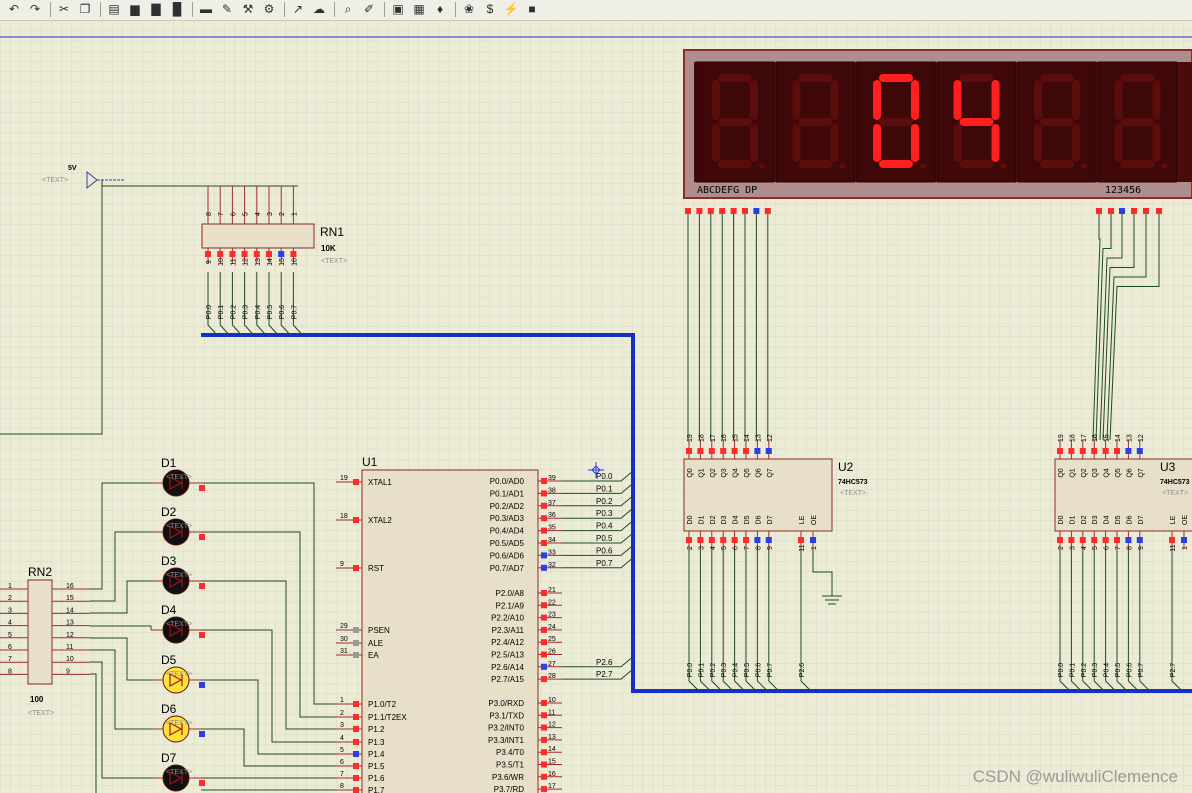  What do you see at coordinates (269, 9) in the screenshot?
I see `package-tool-icon: ⚙` at bounding box center [269, 9].